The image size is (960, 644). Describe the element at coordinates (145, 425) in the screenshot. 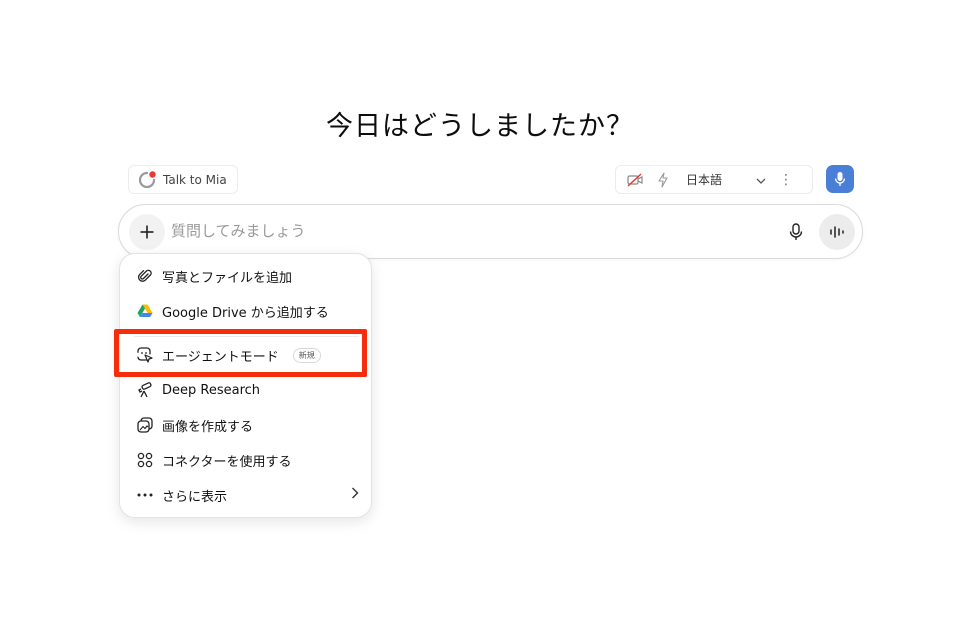

I see `image-create-icon` at that location.